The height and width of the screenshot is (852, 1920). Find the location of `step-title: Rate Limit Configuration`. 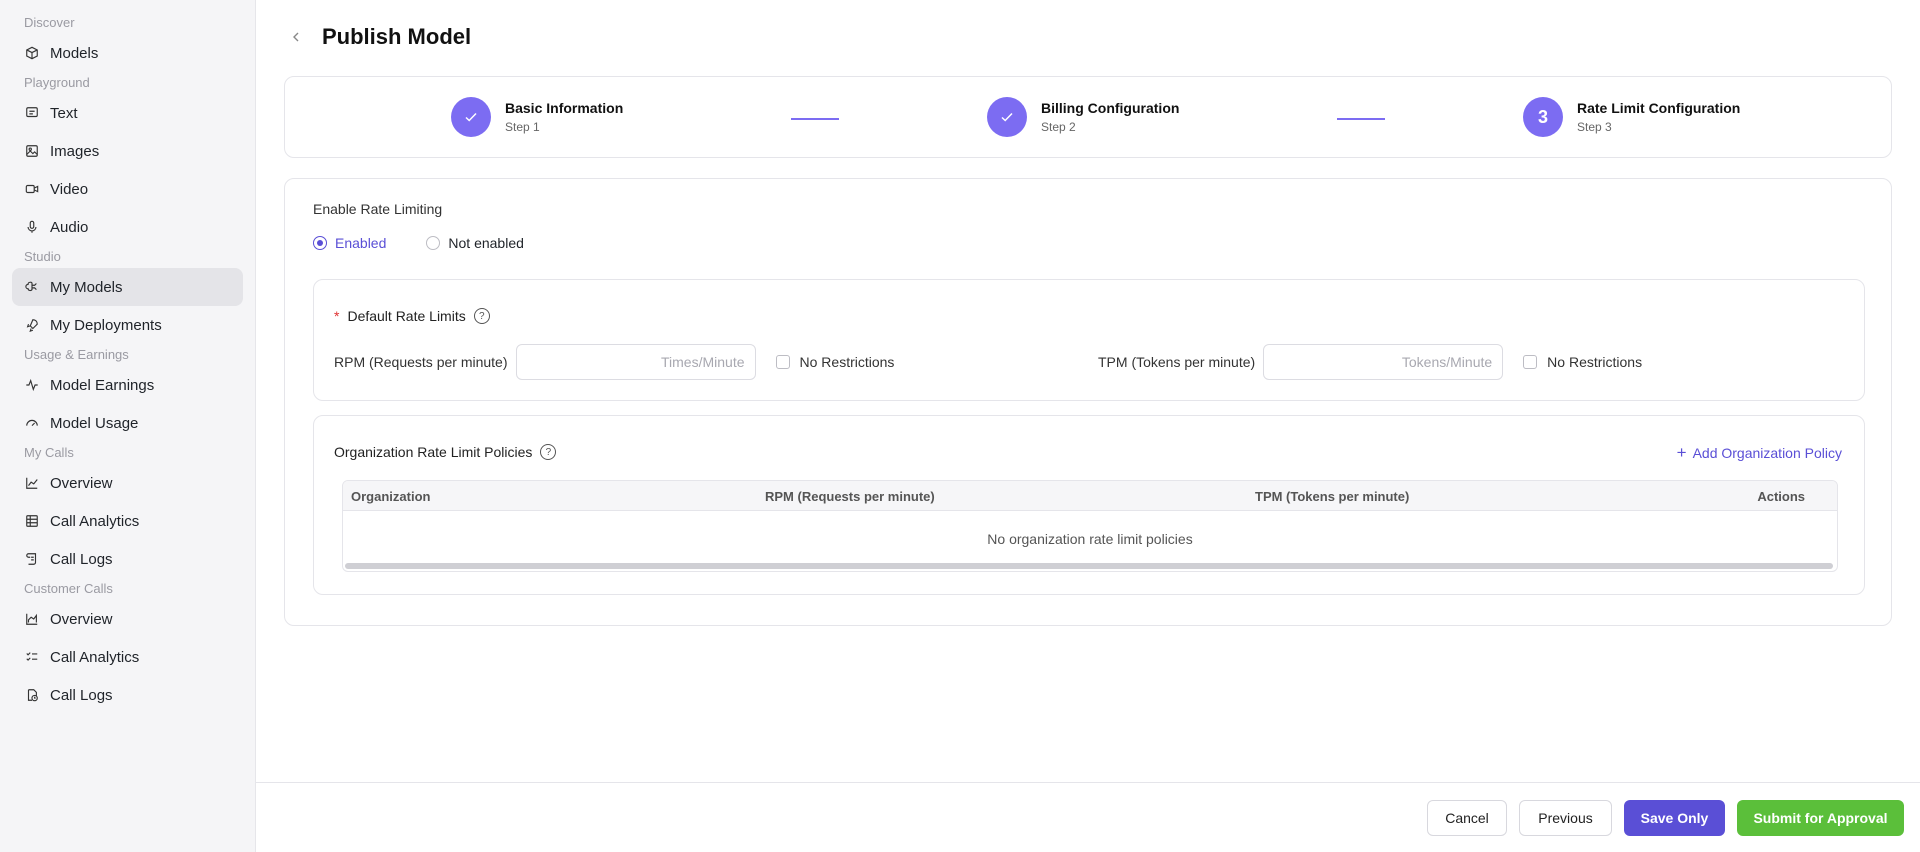

step-title: Rate Limit Configuration is located at coordinates (1659, 108).